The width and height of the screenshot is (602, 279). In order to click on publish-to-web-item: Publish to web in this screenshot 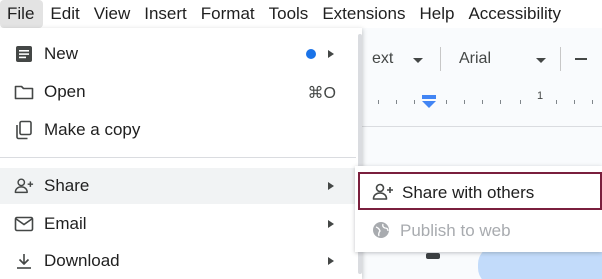, I will do `click(480, 231)`.